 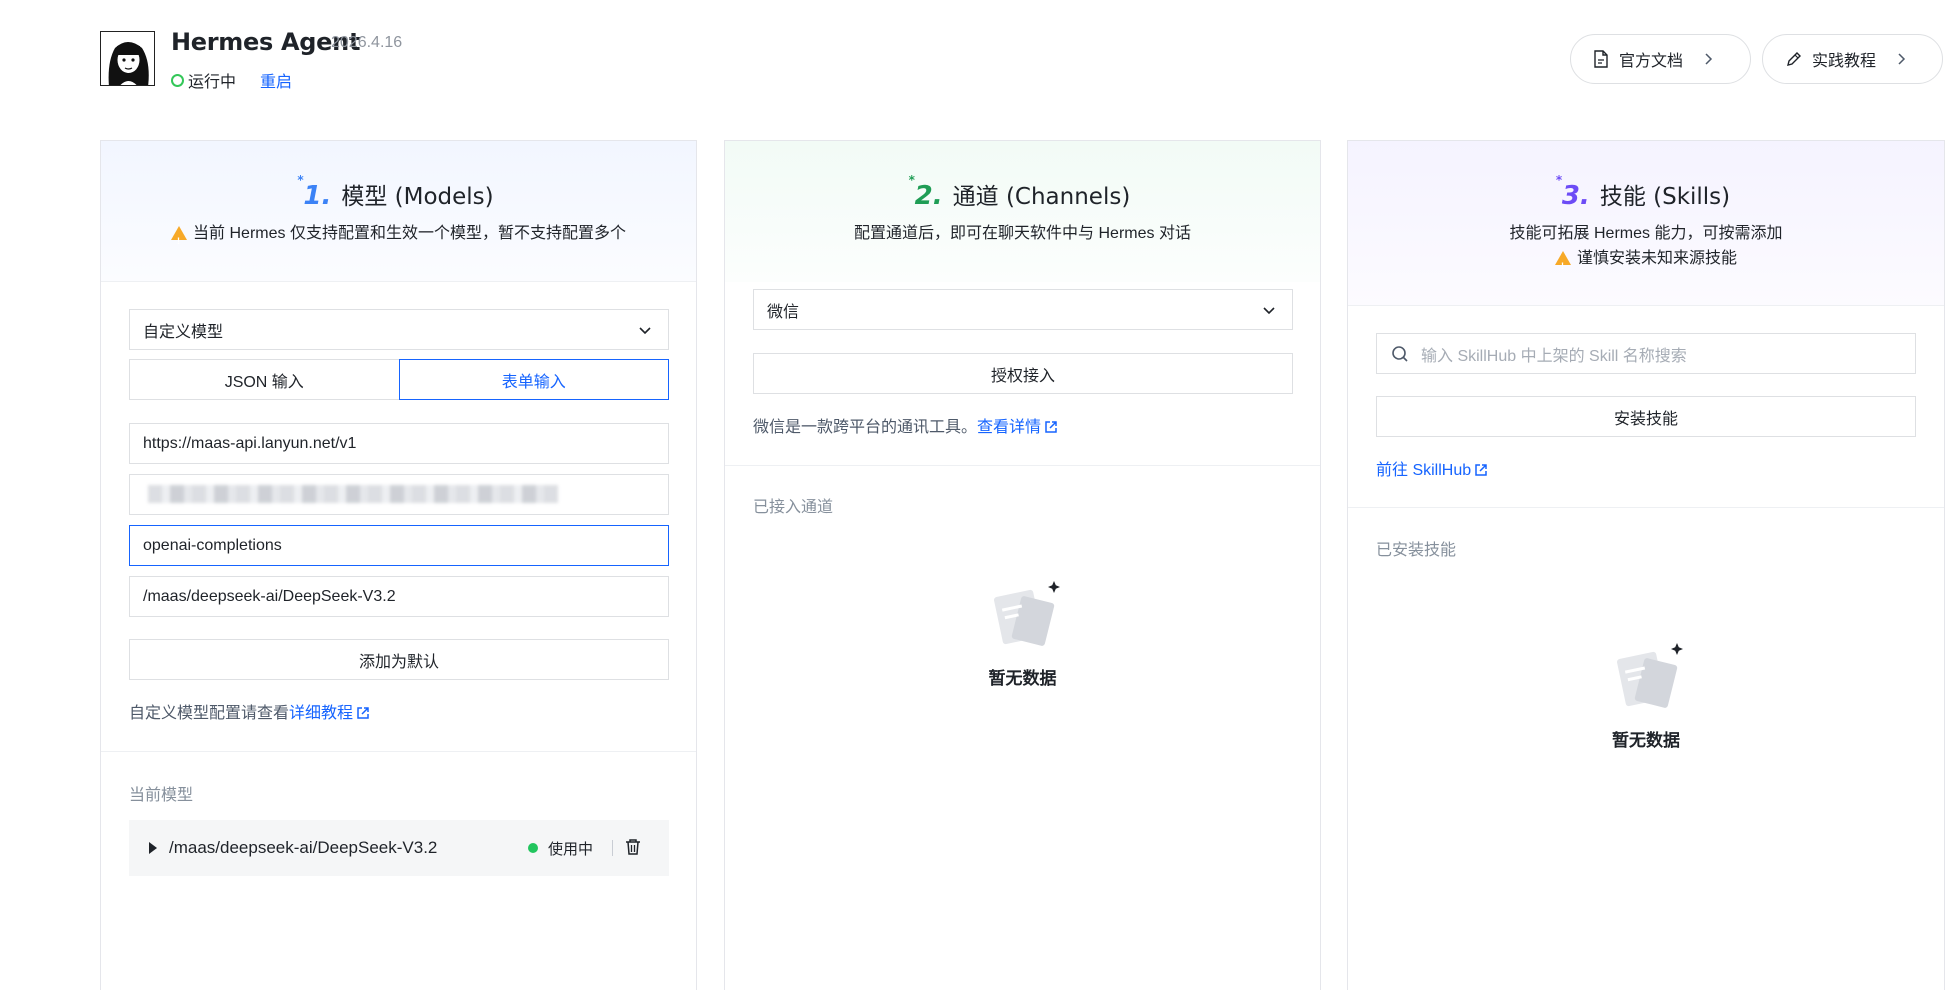 I want to click on document-icon, so click(x=1601, y=59).